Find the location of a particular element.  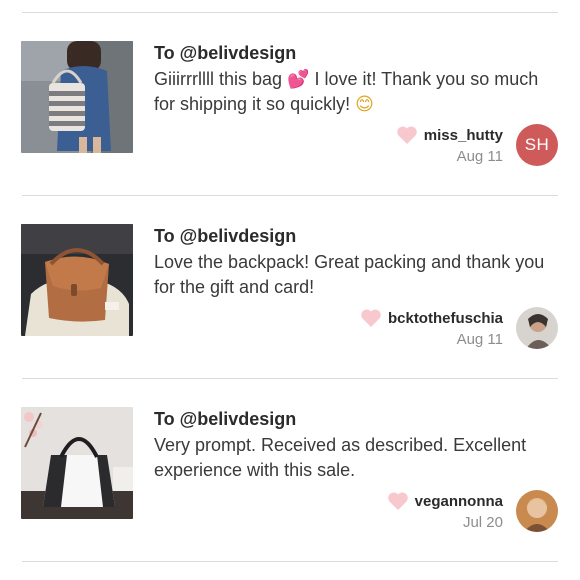

reviewer-username: bcktothefuschia is located at coordinates (445, 318).